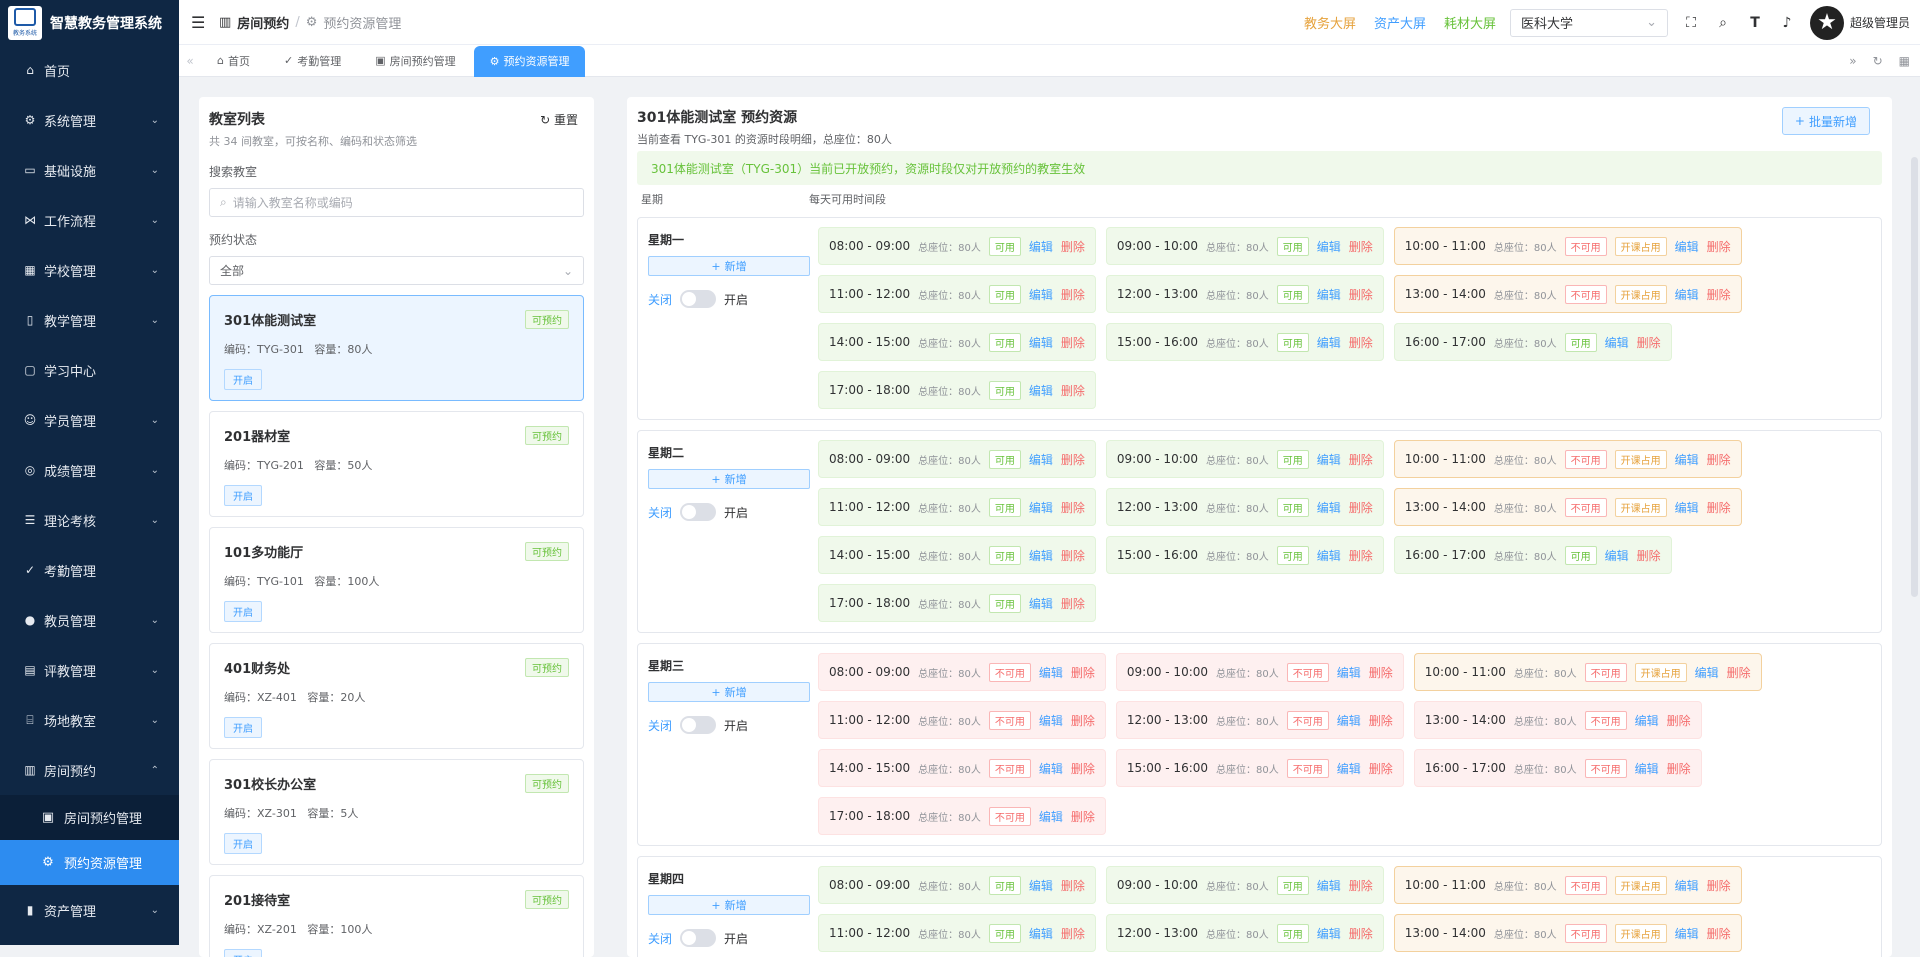 The height and width of the screenshot is (957, 1920). Describe the element at coordinates (1400, 22) in the screenshot. I see `screen-link-1: 资产大屏` at that location.